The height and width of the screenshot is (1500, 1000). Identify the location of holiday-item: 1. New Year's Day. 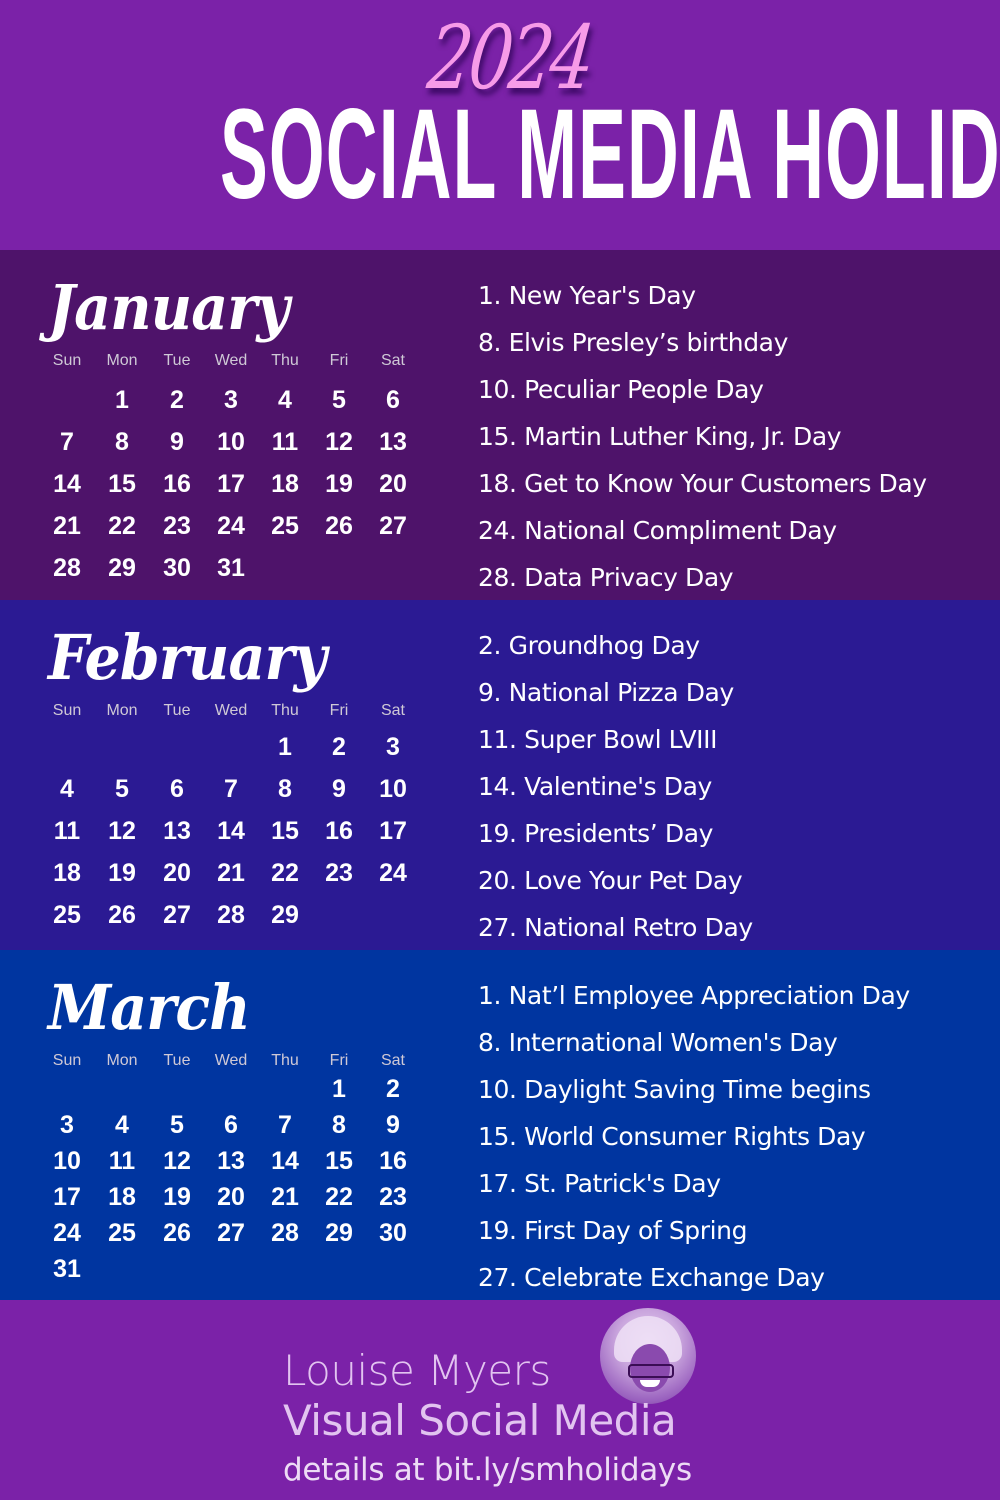
(587, 295).